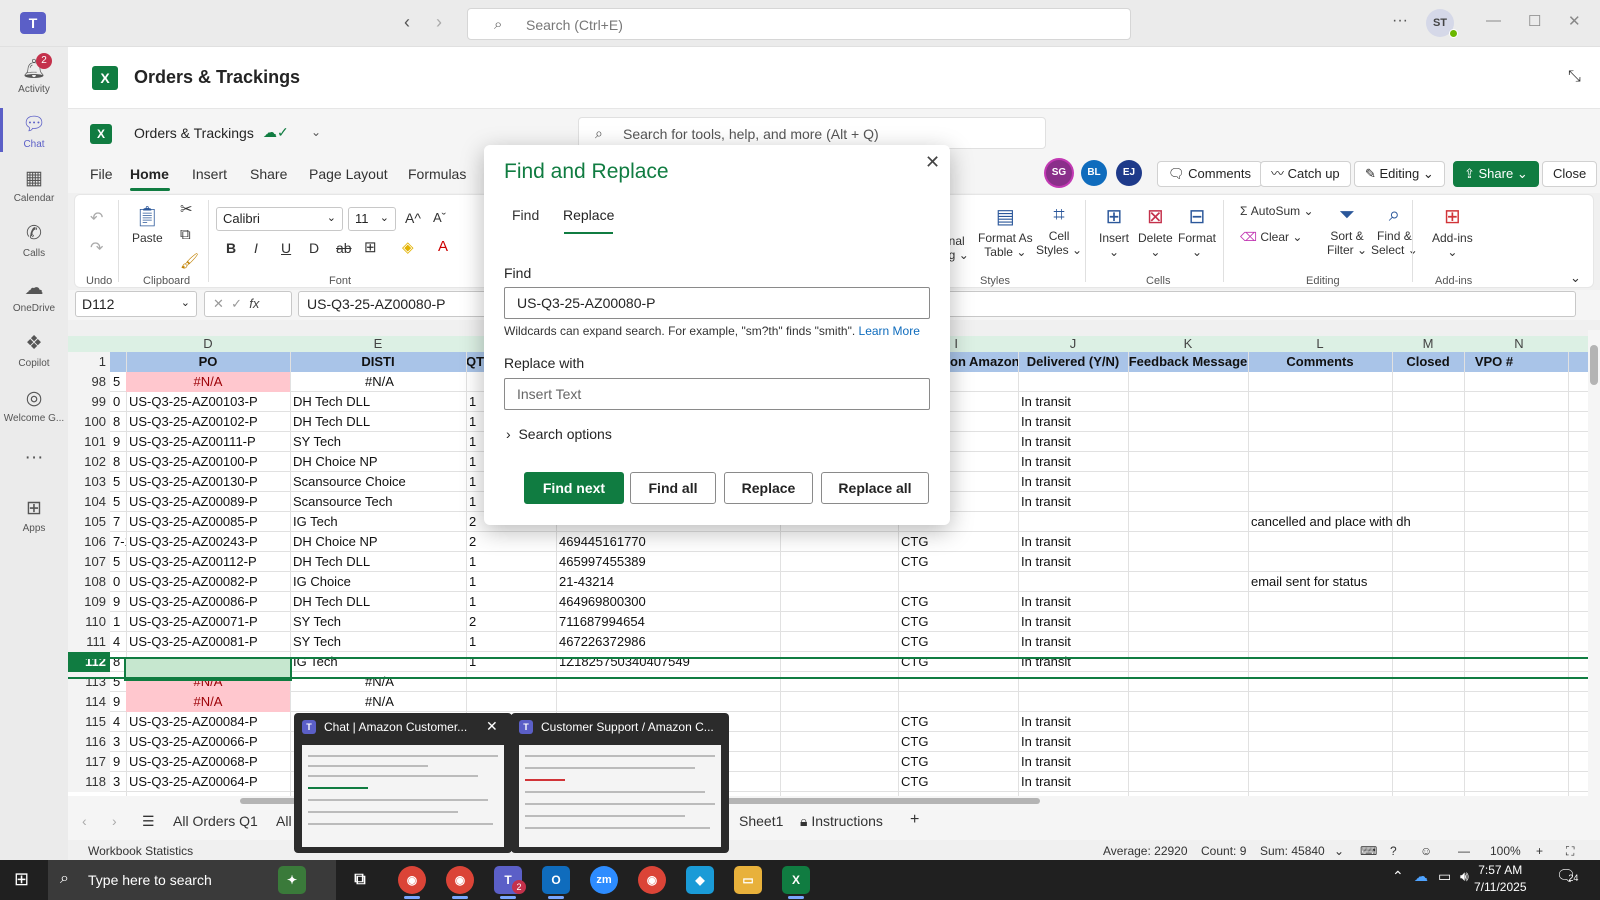 The image size is (1600, 900). Describe the element at coordinates (403, 783) in the screenshot. I see `taskbar-thumbnail-chat: T Chat | Amazon Customer... ✕` at that location.